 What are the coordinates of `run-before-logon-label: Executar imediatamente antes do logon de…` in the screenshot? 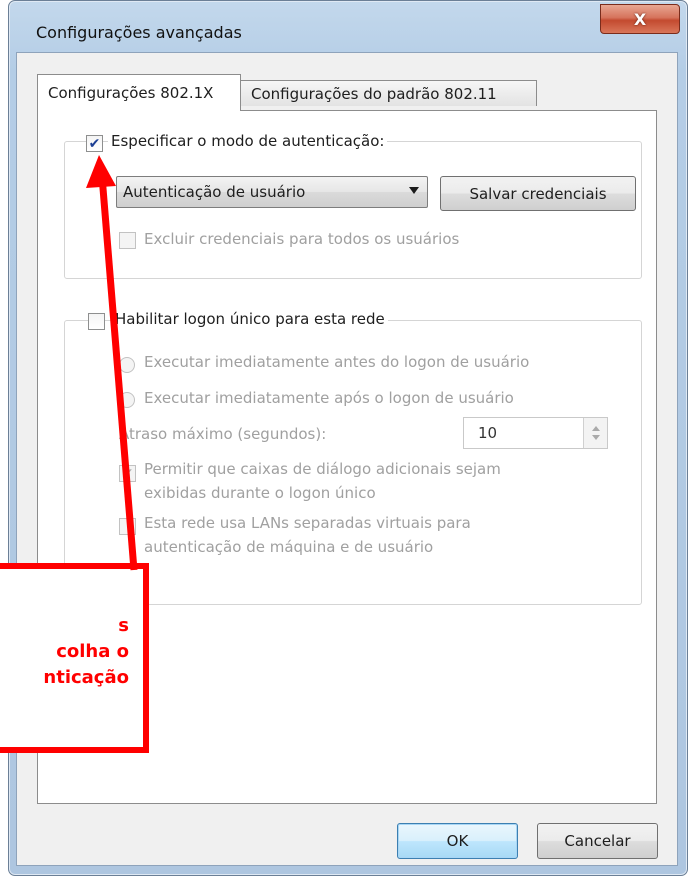 It's located at (337, 362).